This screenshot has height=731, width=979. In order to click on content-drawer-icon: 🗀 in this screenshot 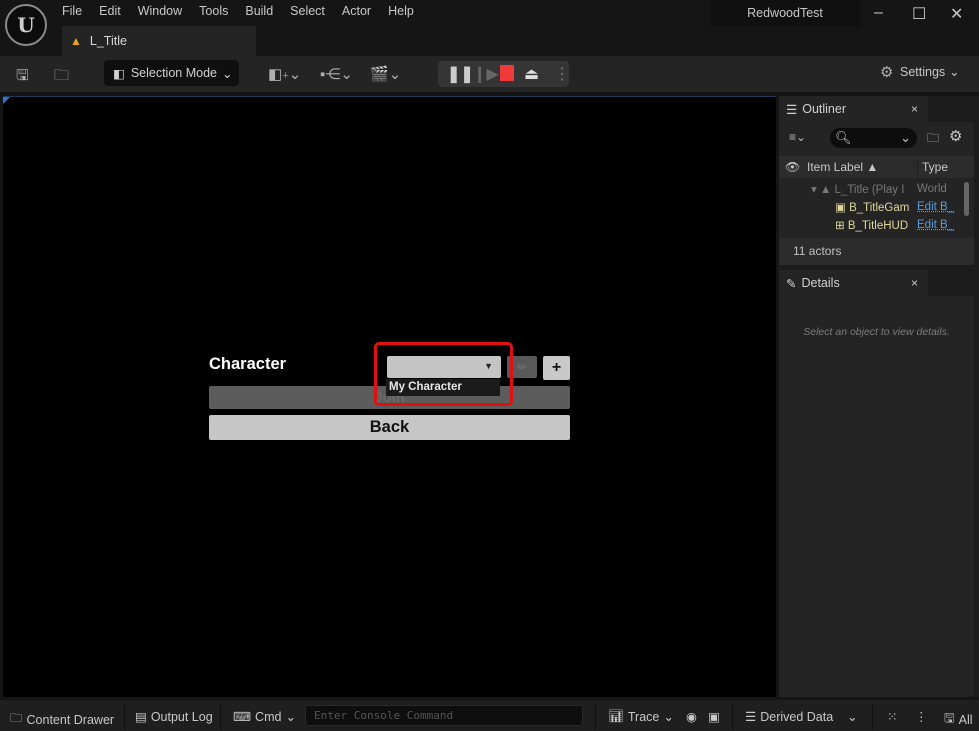, I will do `click(16, 718)`.